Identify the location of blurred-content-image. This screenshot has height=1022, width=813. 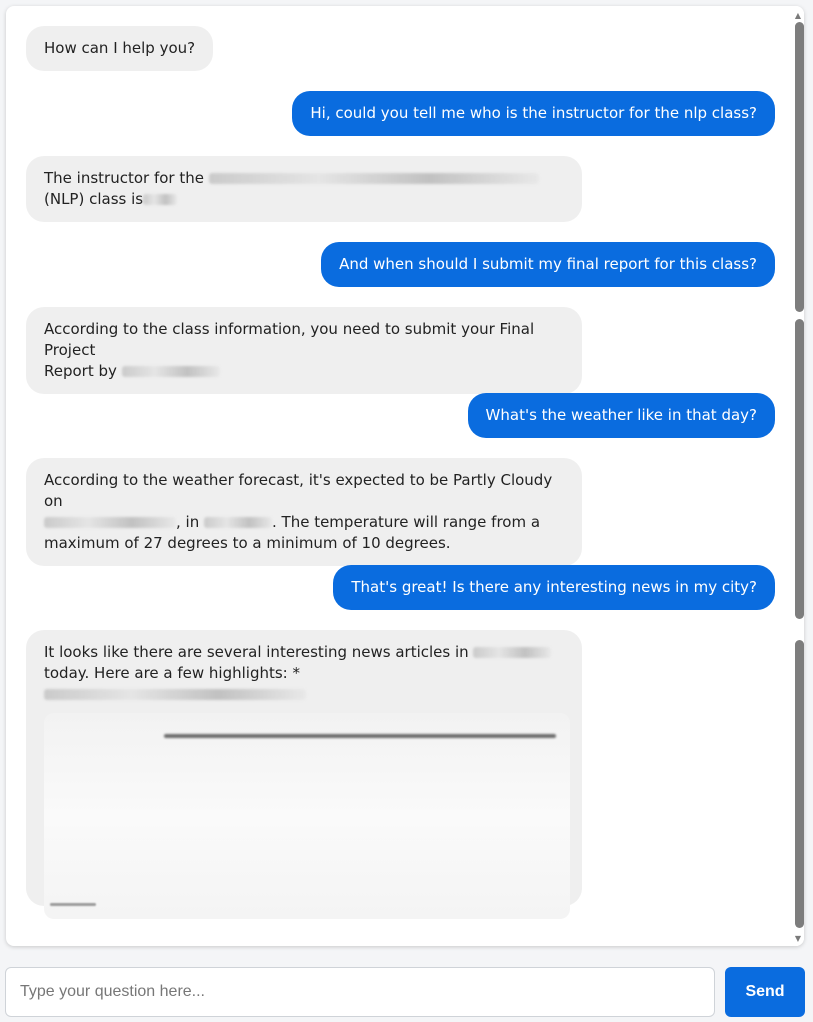
(307, 816).